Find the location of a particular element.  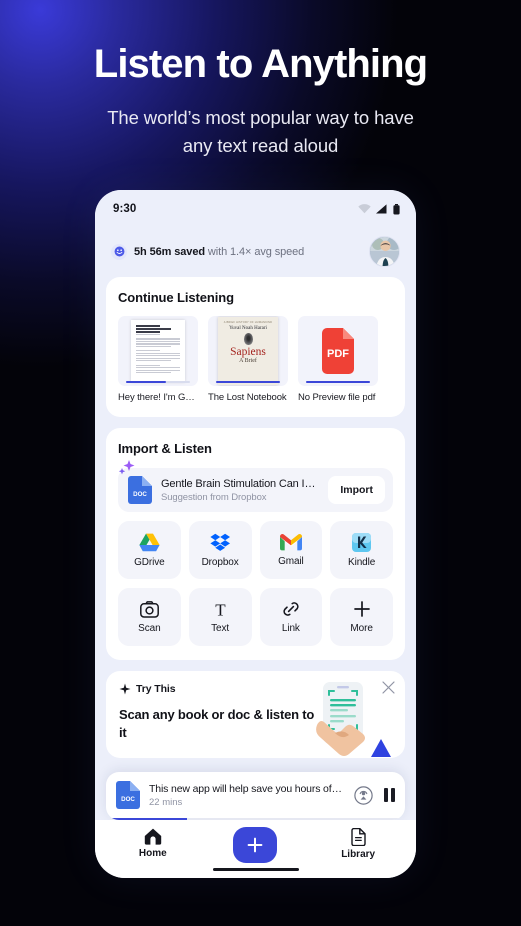

book-cover-subtitle: A Brief is located at coordinates (248, 361).